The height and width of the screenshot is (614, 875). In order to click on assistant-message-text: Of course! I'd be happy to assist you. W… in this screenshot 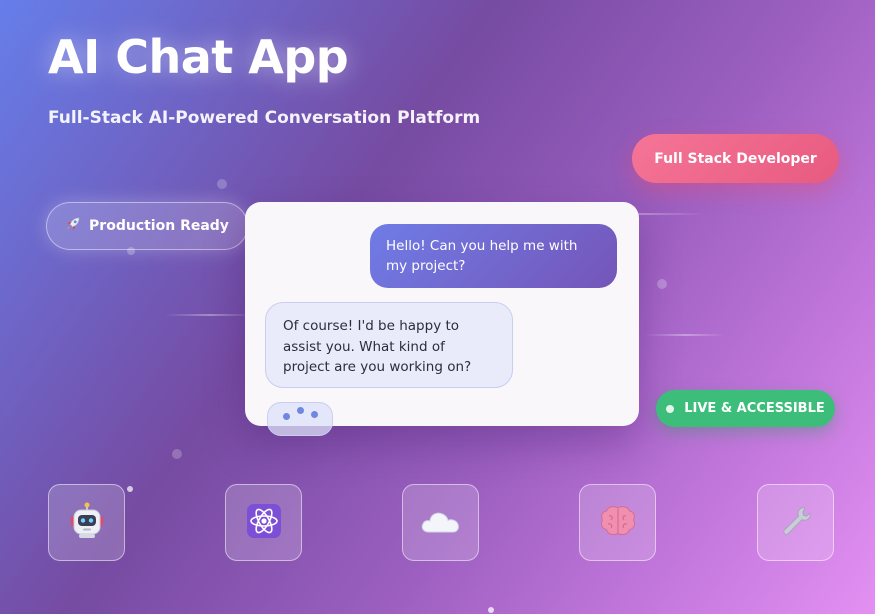, I will do `click(377, 346)`.